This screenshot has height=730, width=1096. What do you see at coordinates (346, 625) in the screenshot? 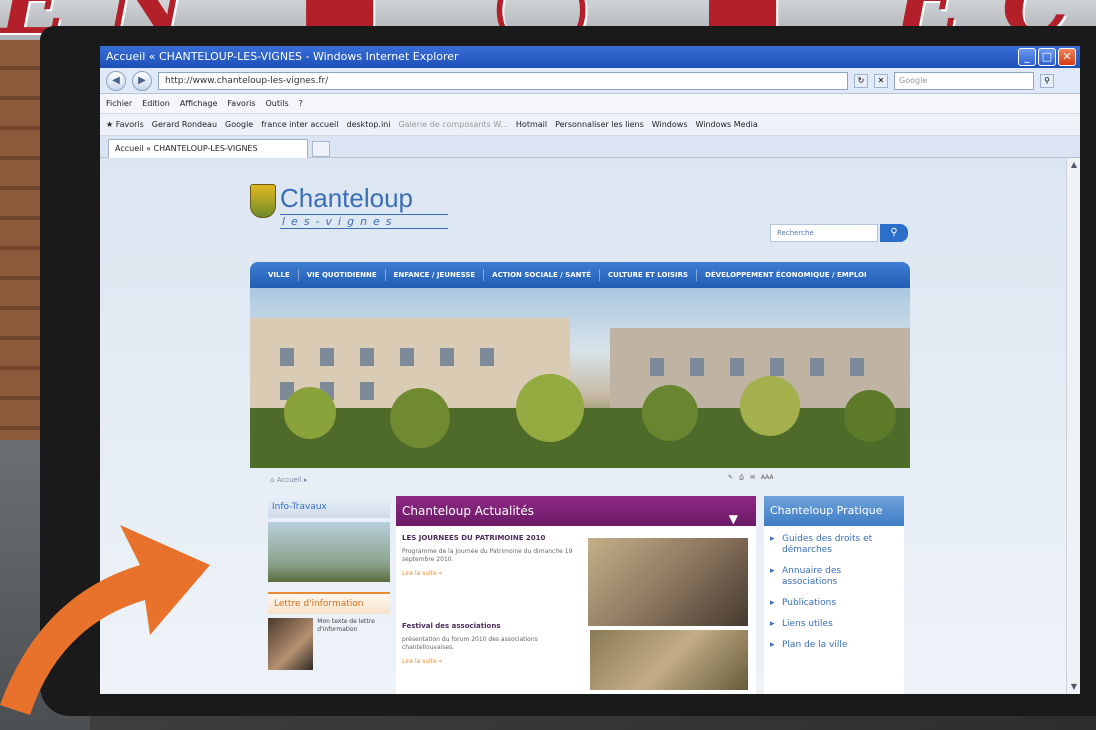
I see `newsletter-text: Mon texte de lettre d'information` at bounding box center [346, 625].